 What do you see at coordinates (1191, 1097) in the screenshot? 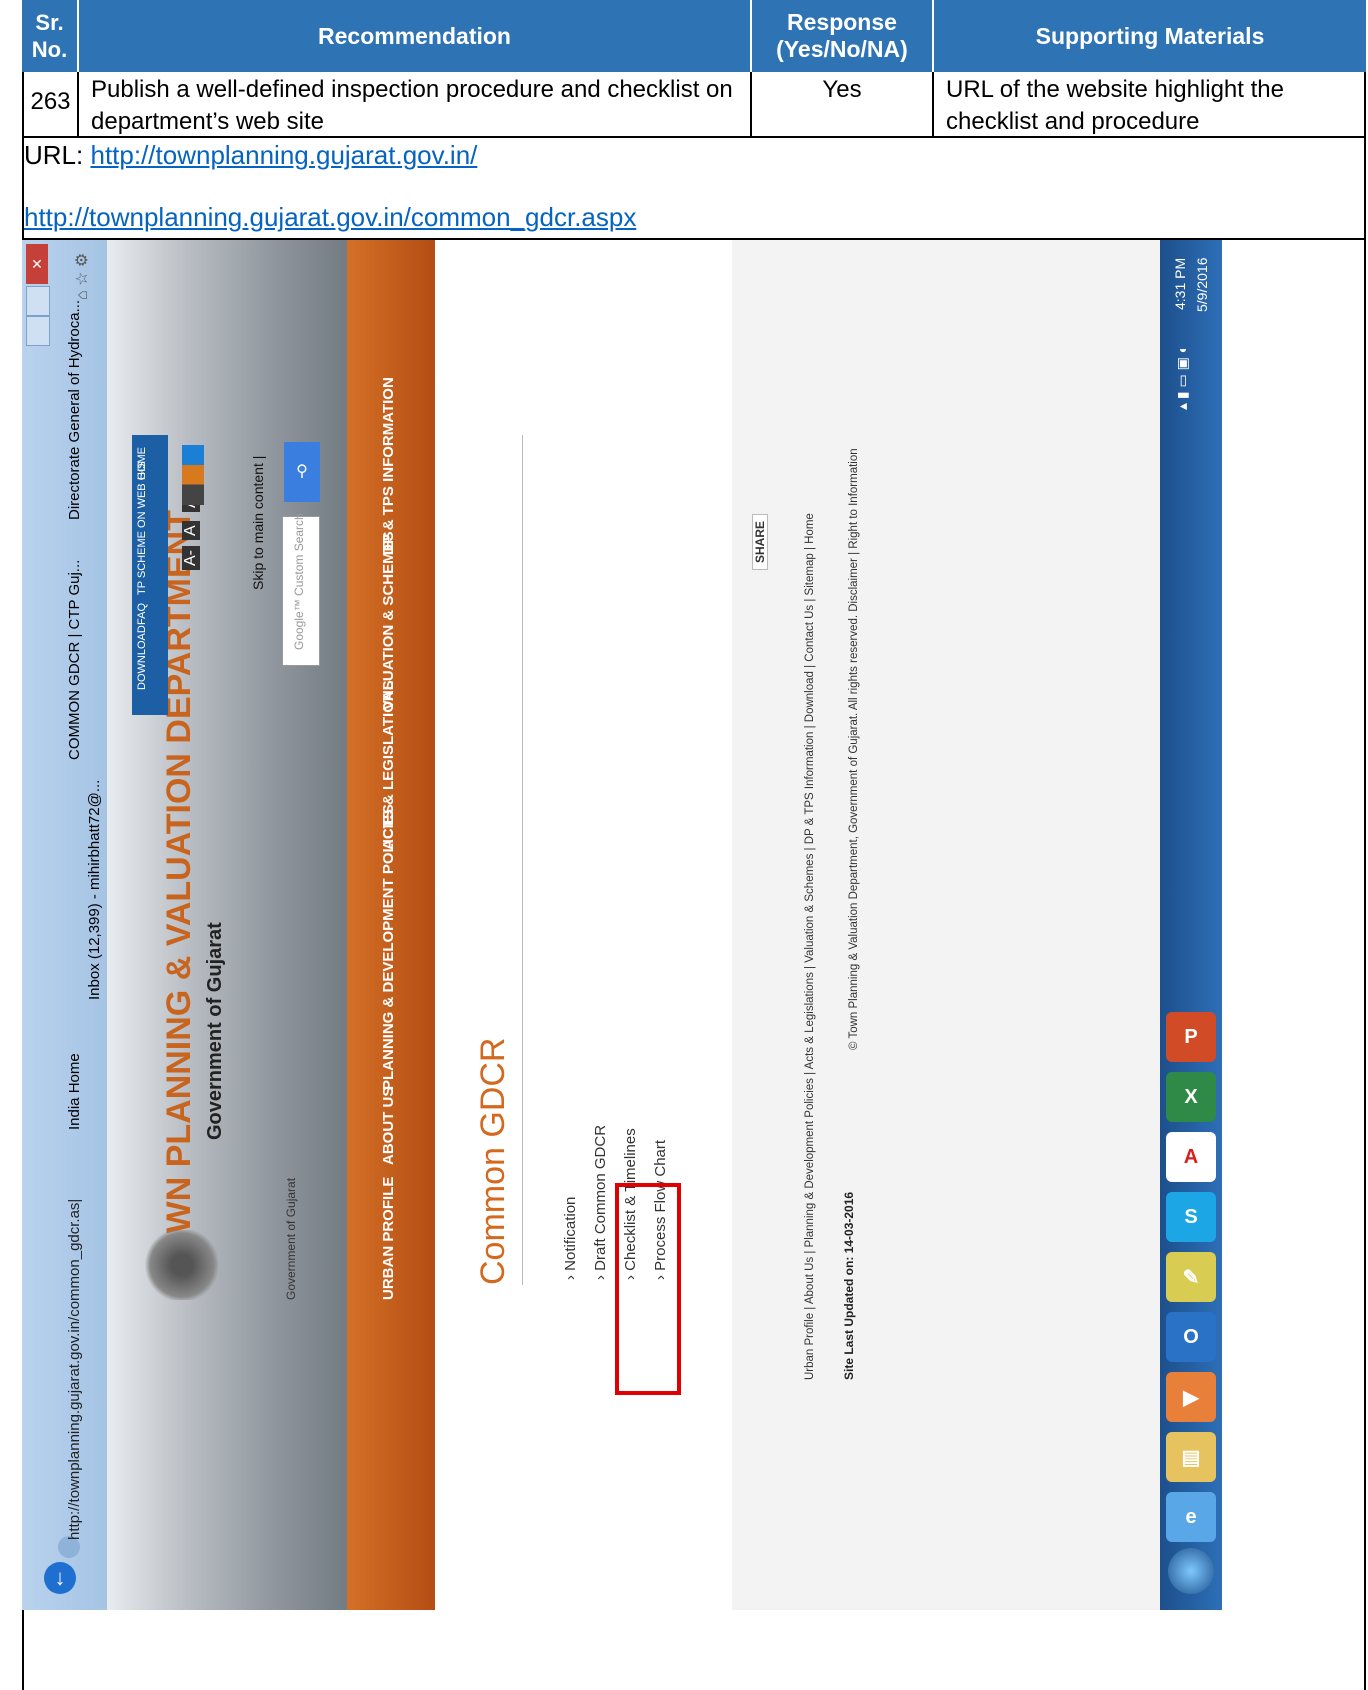
I see `taskbar-excel-icon: X` at bounding box center [1191, 1097].